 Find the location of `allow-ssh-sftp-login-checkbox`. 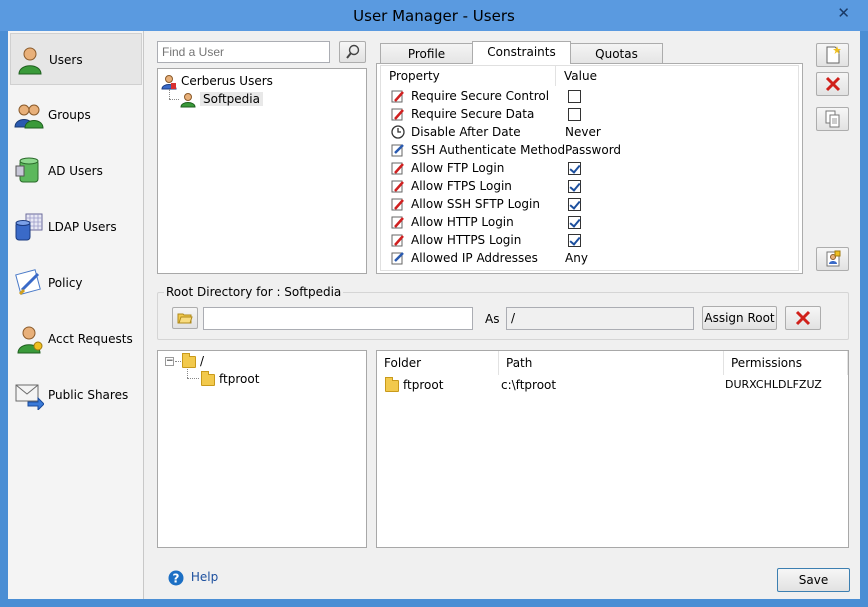

allow-ssh-sftp-login-checkbox is located at coordinates (574, 204).